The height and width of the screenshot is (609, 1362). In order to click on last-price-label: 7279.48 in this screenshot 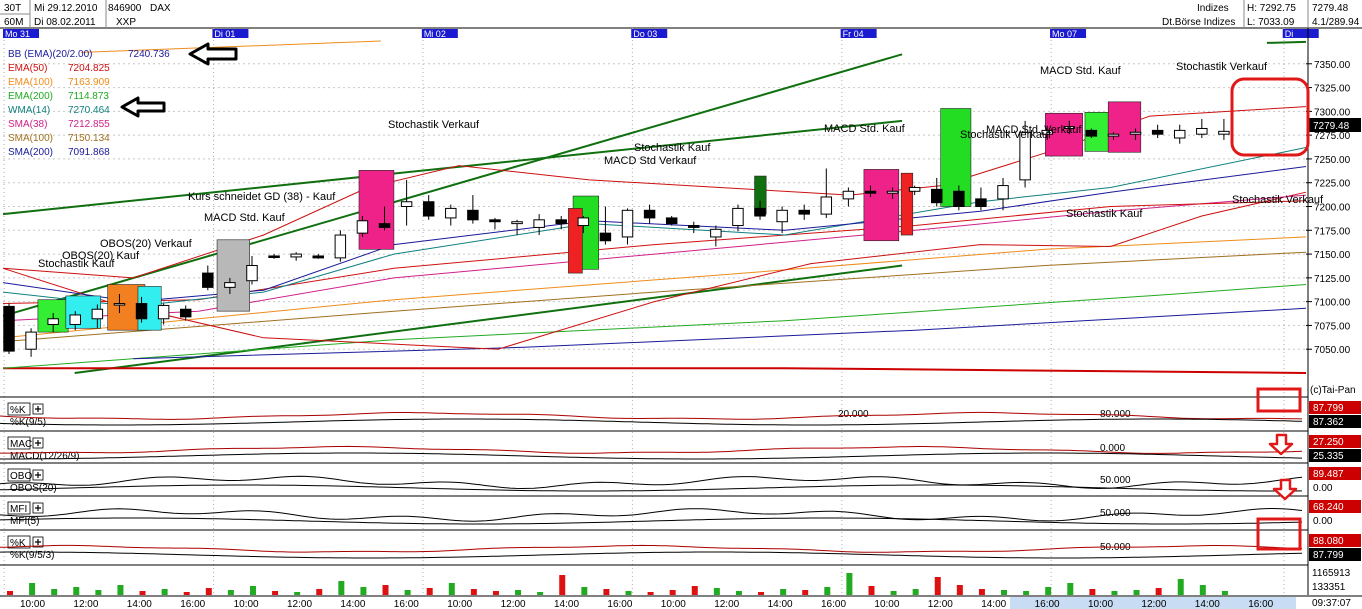, I will do `click(1331, 126)`.